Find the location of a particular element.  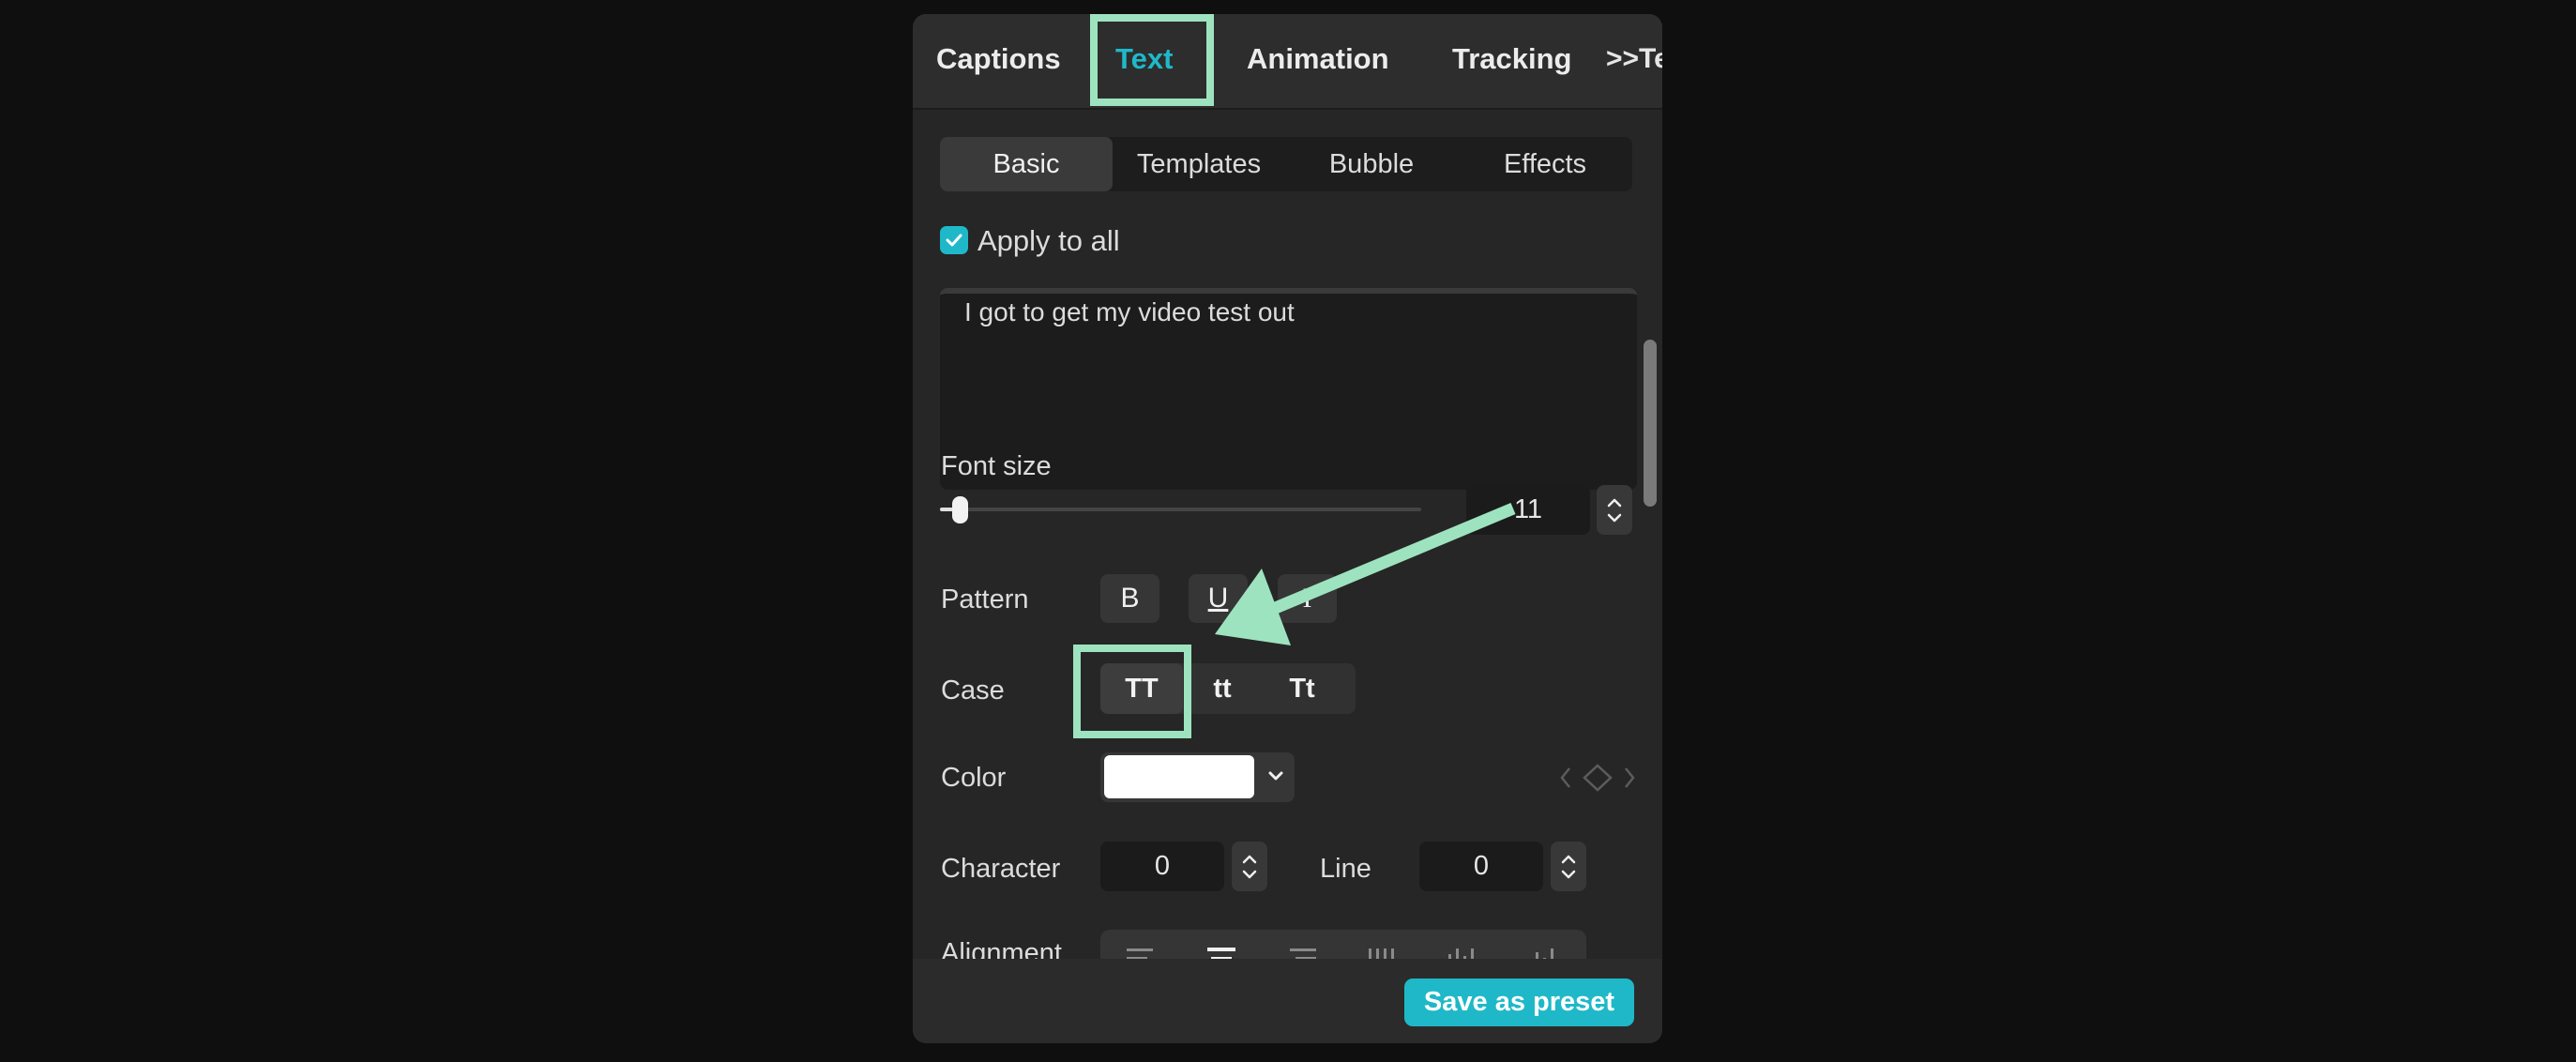

annotation-arrow-shaft is located at coordinates (1390, 560).